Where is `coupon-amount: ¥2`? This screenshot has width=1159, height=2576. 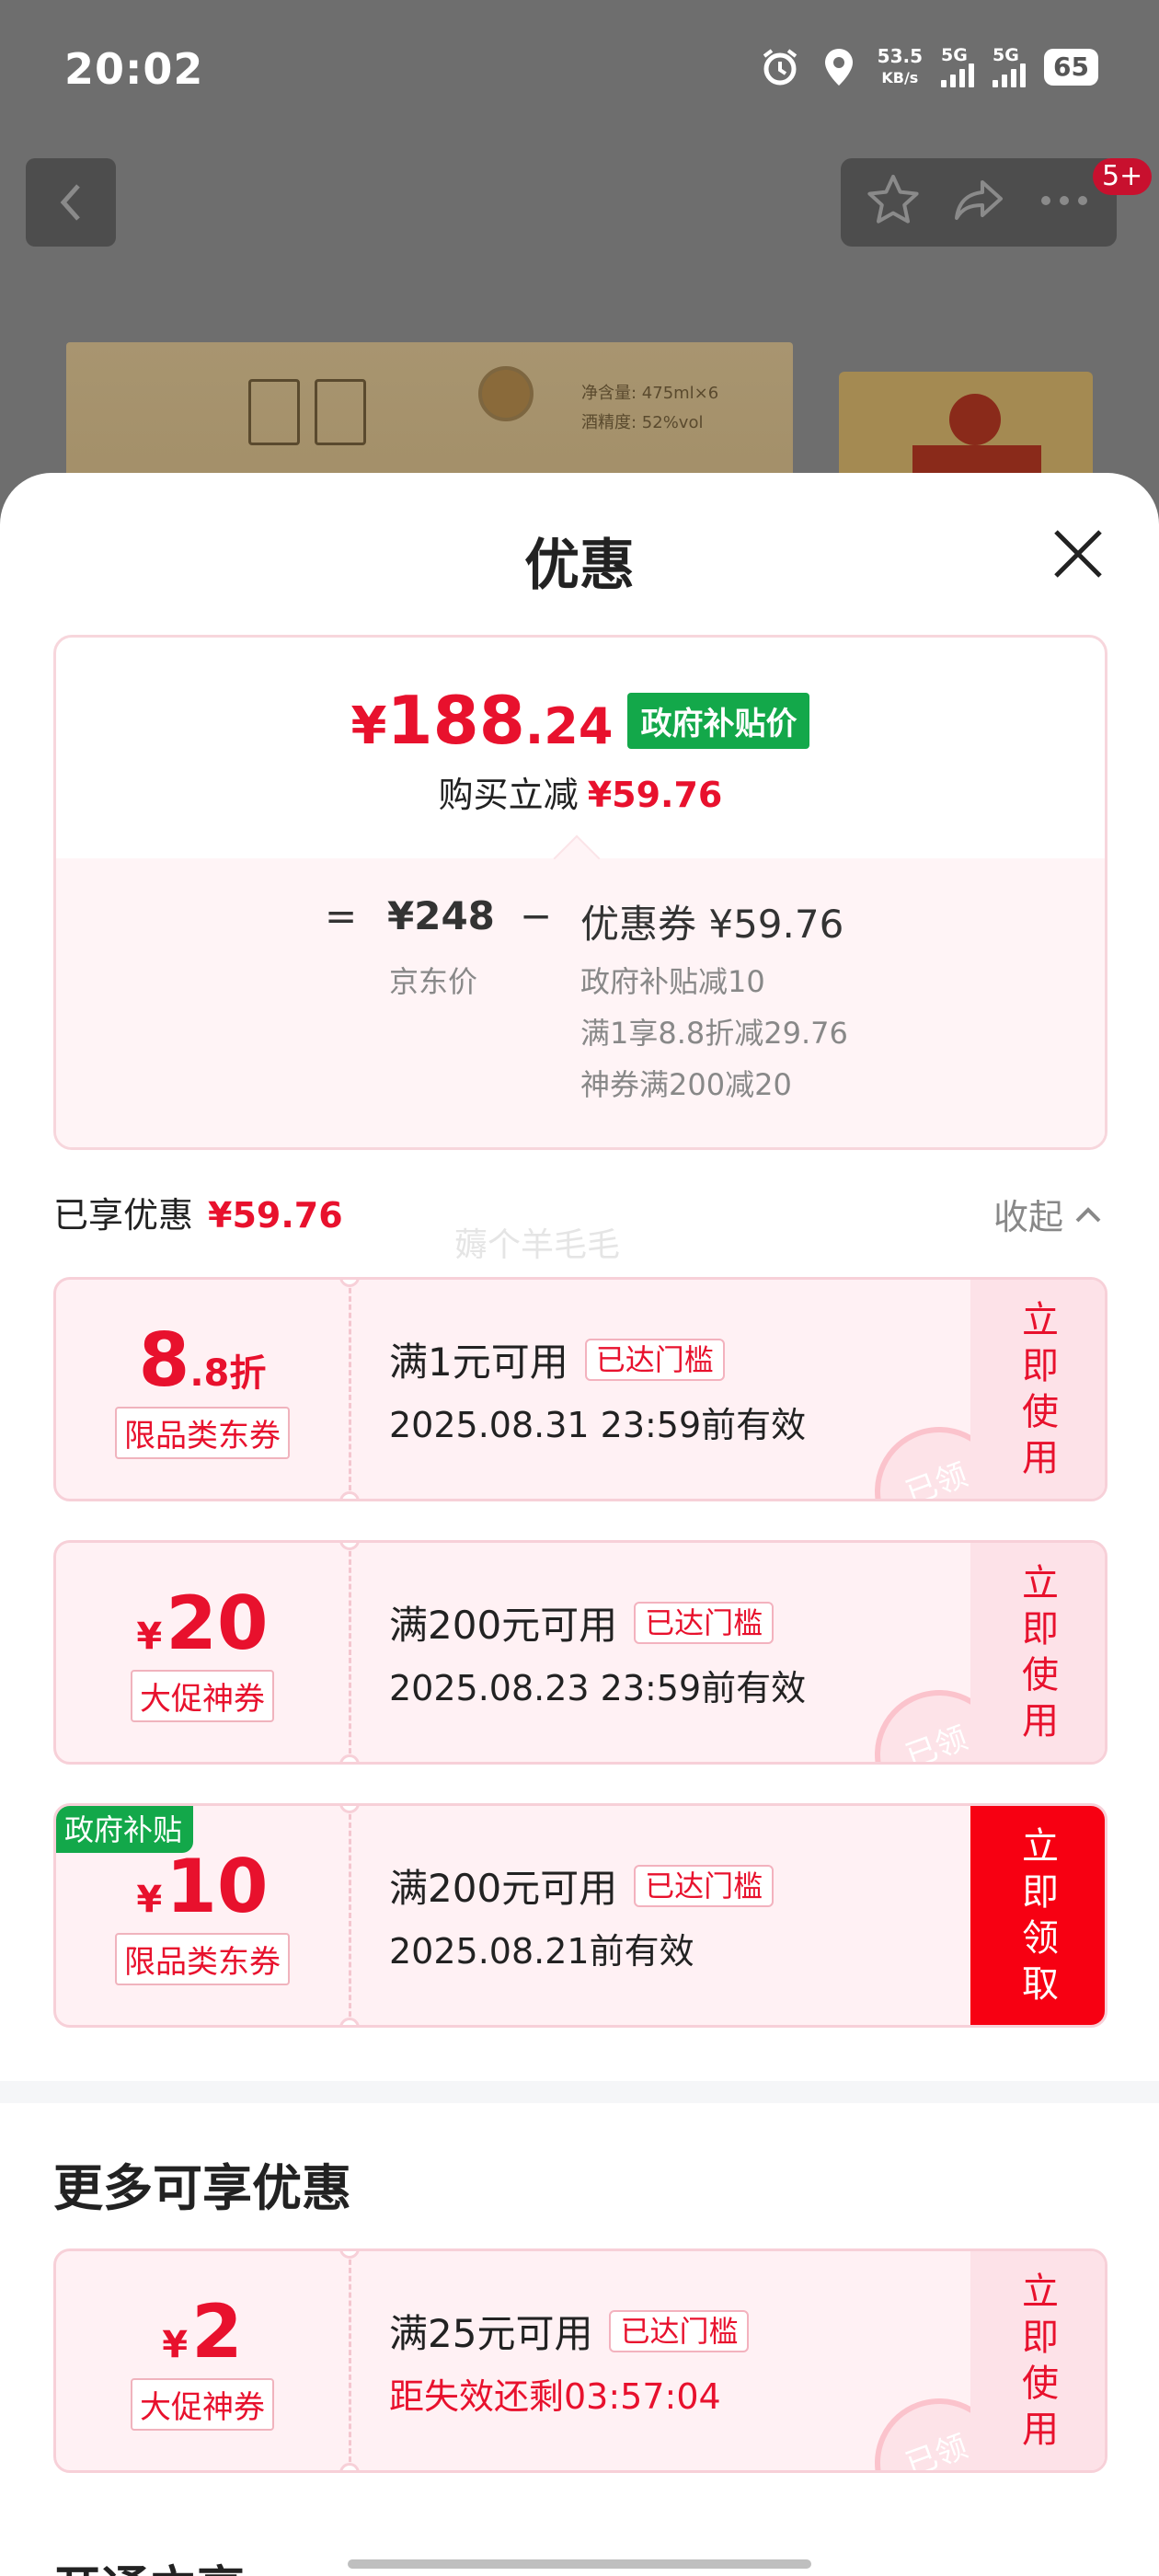 coupon-amount: ¥2 is located at coordinates (202, 2331).